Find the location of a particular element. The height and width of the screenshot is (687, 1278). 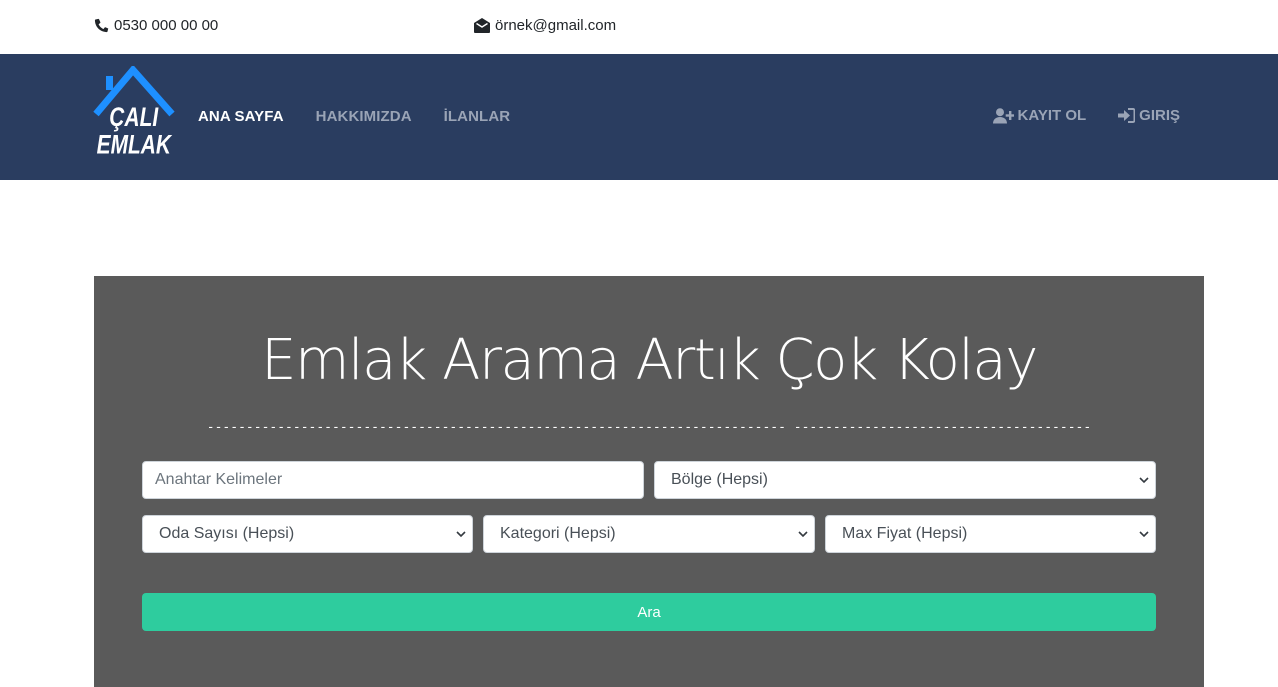

top-contact-bar: 0530 000 00 00 örnek@gmail.com is located at coordinates (639, 27).